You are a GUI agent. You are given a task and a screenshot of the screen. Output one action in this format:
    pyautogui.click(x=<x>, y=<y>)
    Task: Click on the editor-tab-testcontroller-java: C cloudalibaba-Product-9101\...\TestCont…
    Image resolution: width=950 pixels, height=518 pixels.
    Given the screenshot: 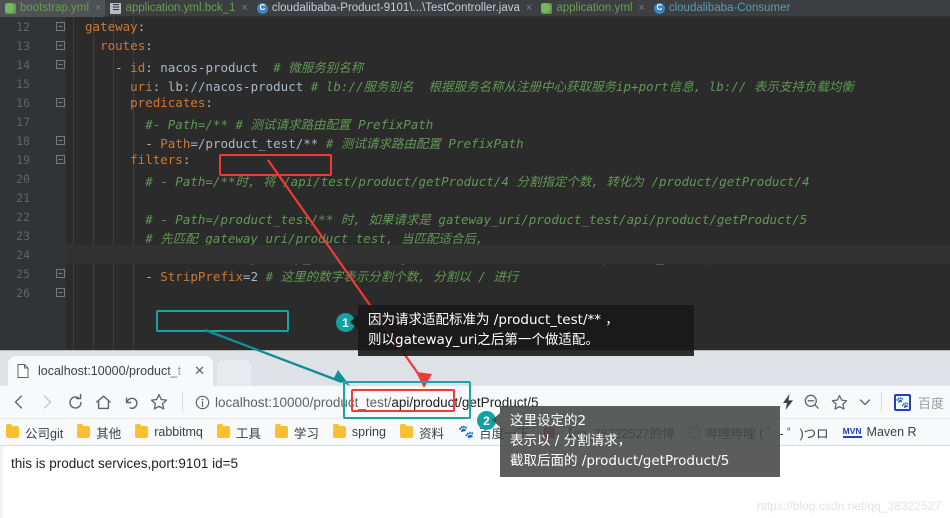 What is the action you would take?
    pyautogui.click(x=394, y=8)
    